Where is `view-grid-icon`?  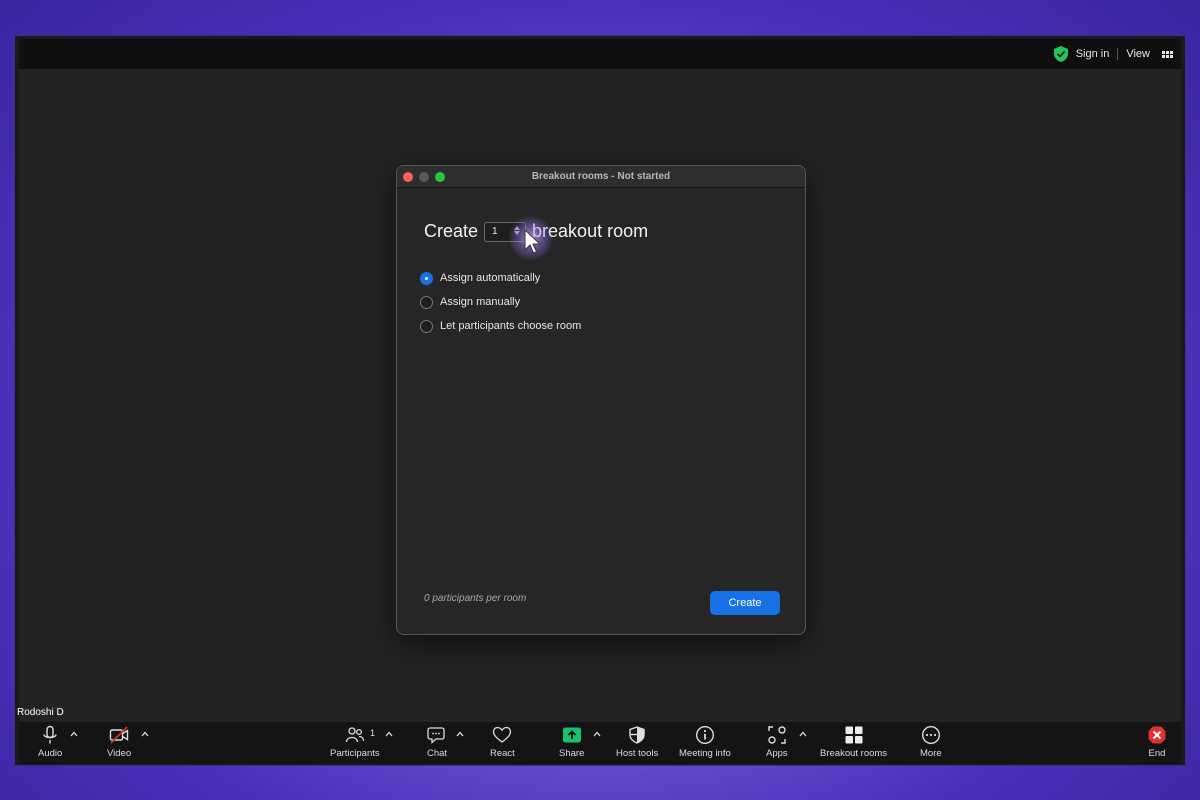 view-grid-icon is located at coordinates (1167, 54).